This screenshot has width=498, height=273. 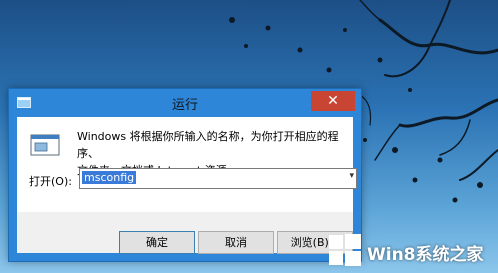 What do you see at coordinates (50, 181) in the screenshot?
I see `open-label: 打开(O):` at bounding box center [50, 181].